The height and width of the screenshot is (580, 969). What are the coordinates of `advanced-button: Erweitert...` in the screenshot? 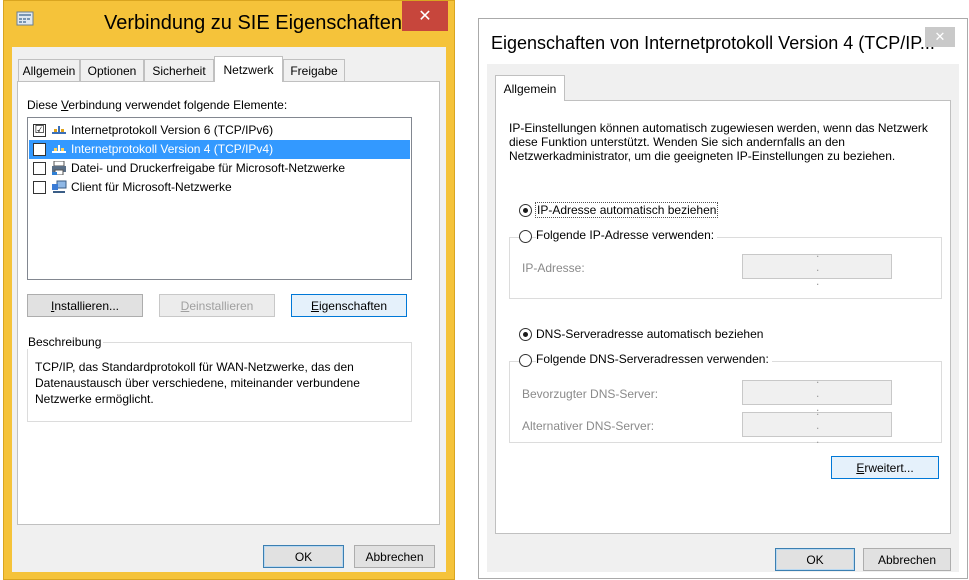 It's located at (885, 467).